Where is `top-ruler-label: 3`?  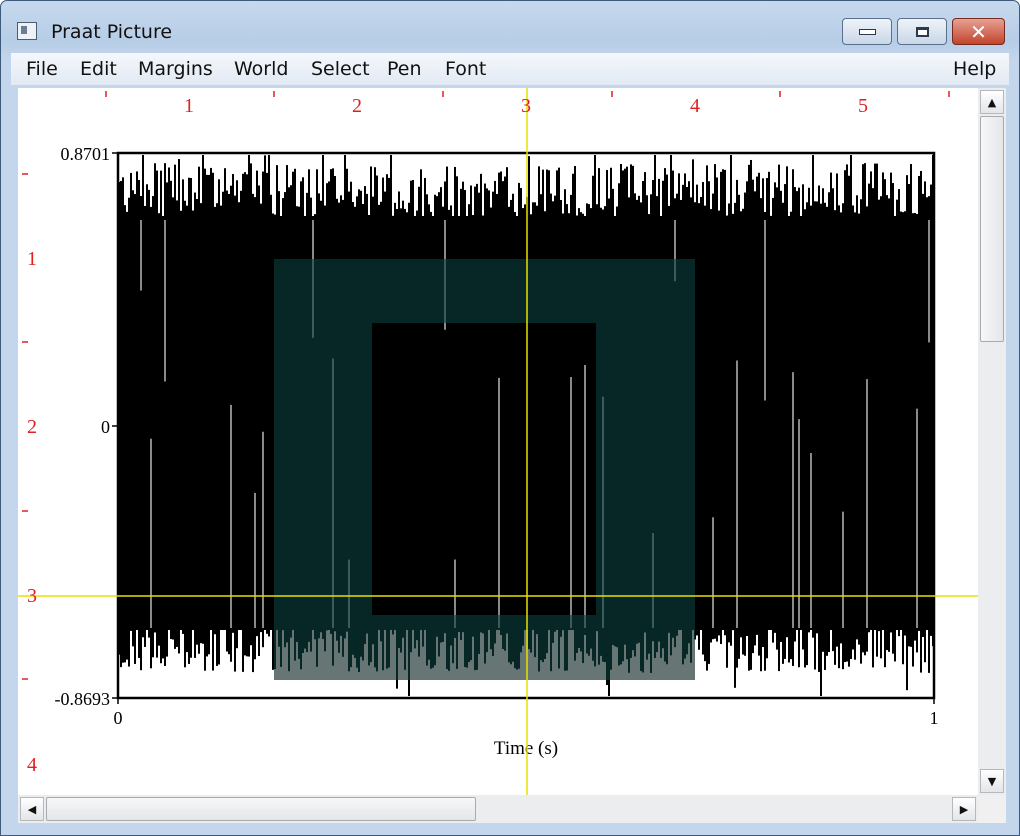 top-ruler-label: 3 is located at coordinates (526, 106).